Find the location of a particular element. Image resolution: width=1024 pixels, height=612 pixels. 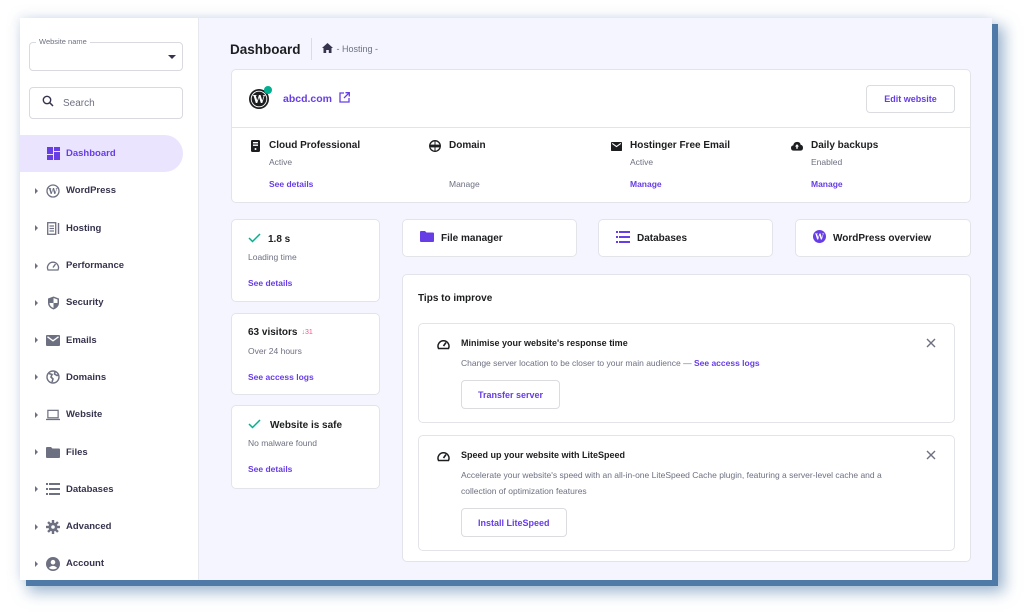

server-icon is located at coordinates (255, 146).